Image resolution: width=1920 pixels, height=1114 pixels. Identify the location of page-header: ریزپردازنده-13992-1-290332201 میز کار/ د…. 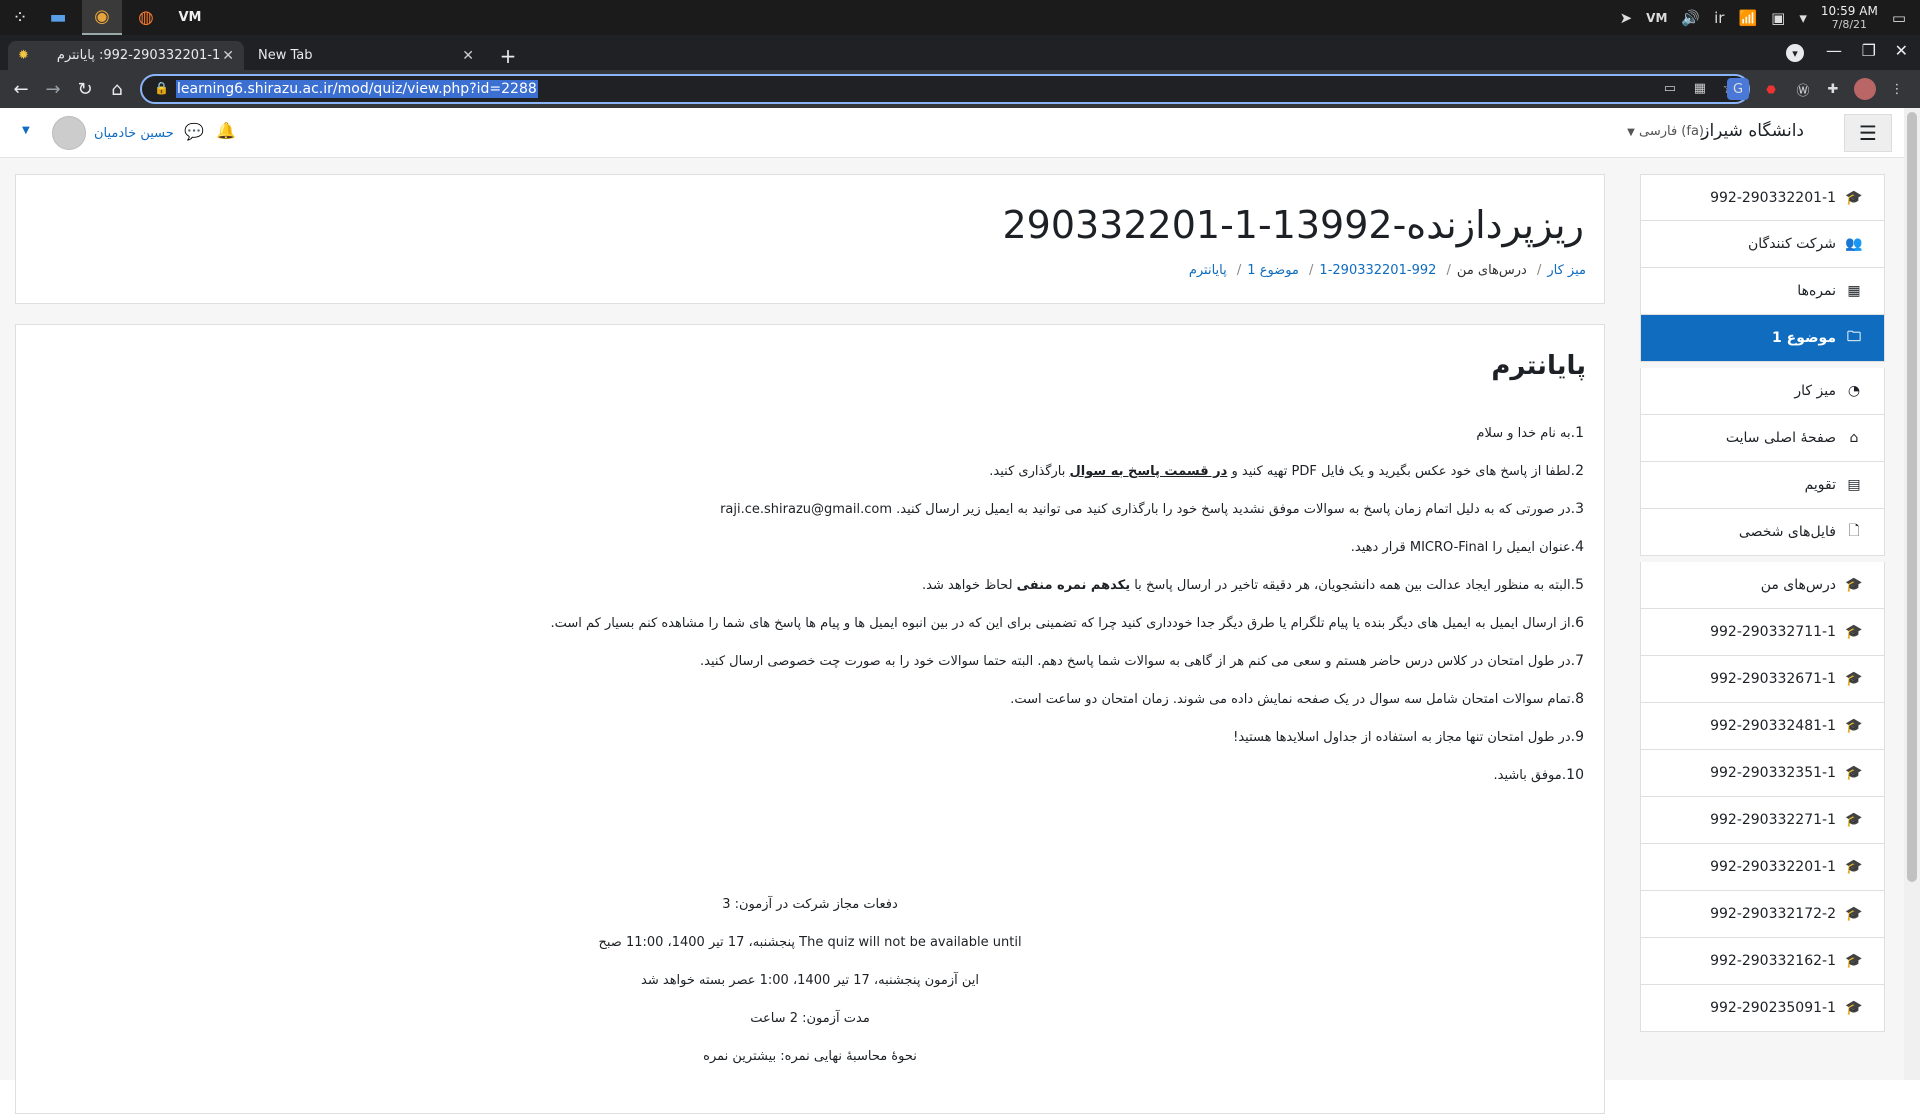
(810, 239).